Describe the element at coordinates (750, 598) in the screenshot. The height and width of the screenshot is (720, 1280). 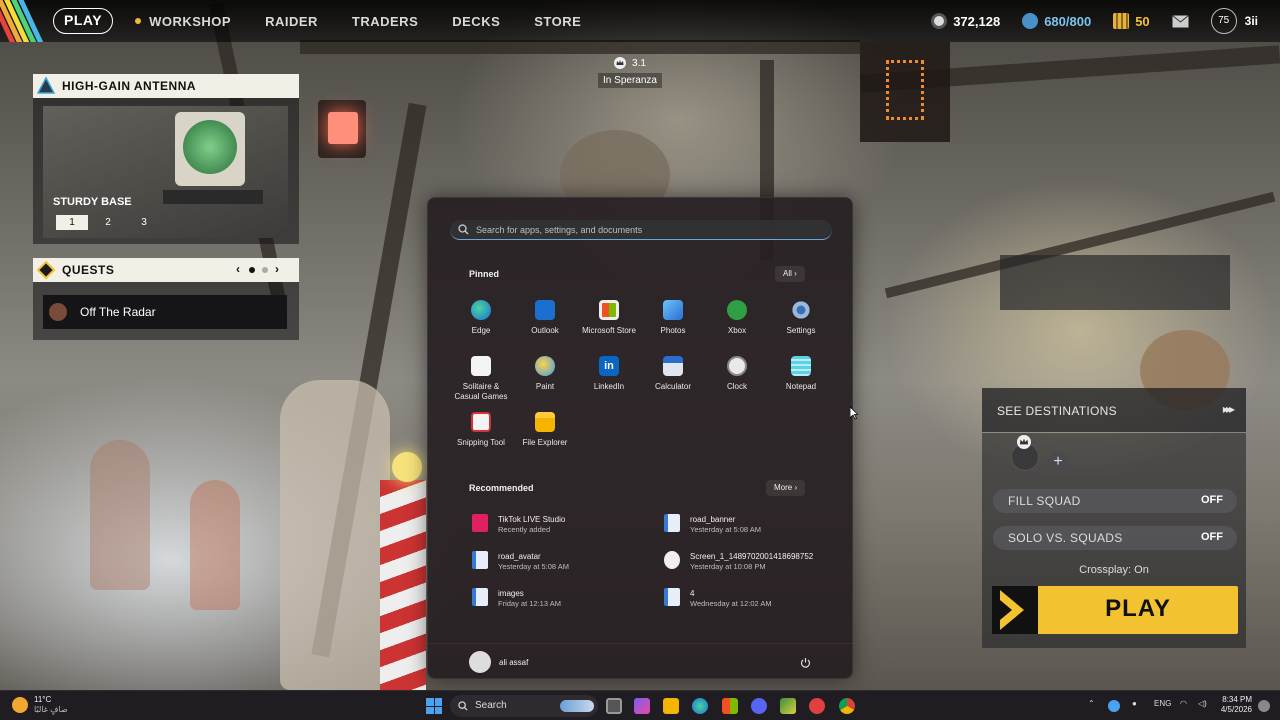
I see `recommended-item: 4 Wednesday at 12:02 AM` at that location.